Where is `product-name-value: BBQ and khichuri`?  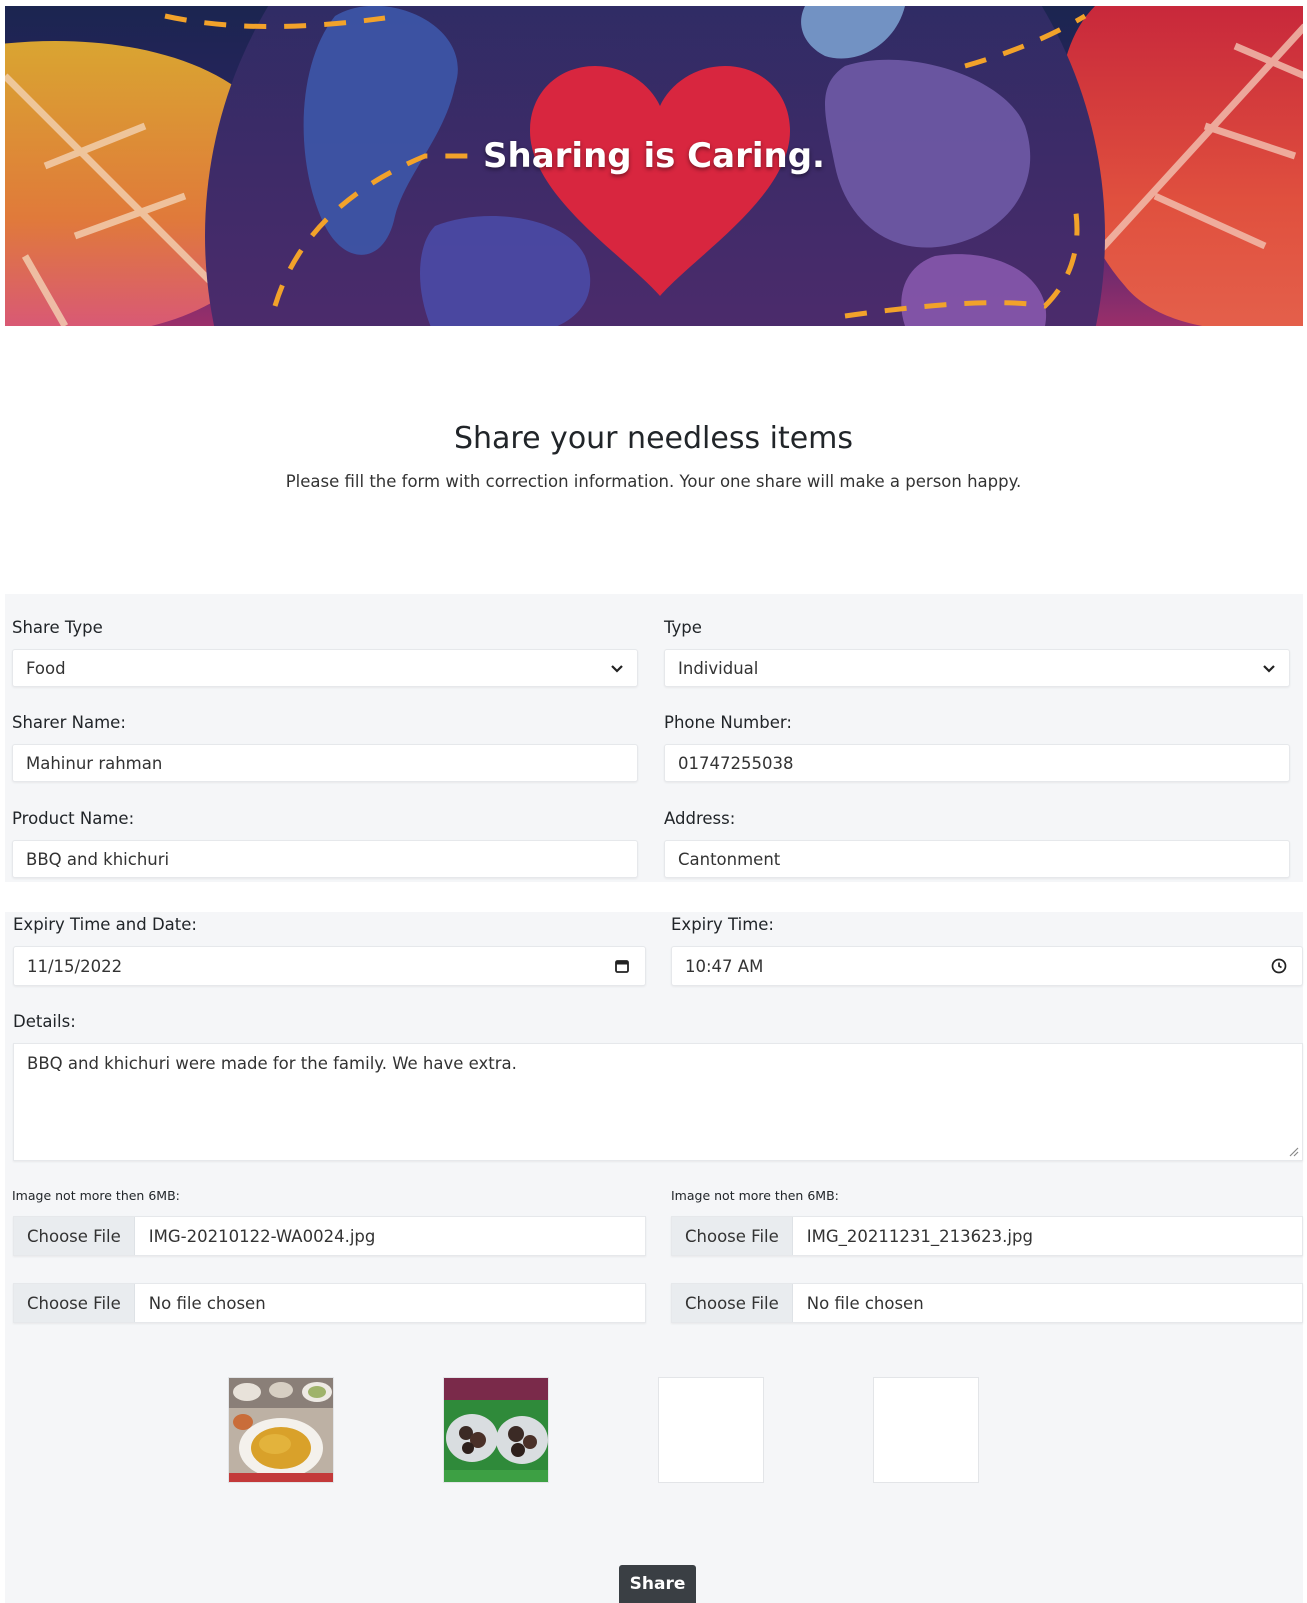 product-name-value: BBQ and khichuri is located at coordinates (98, 859).